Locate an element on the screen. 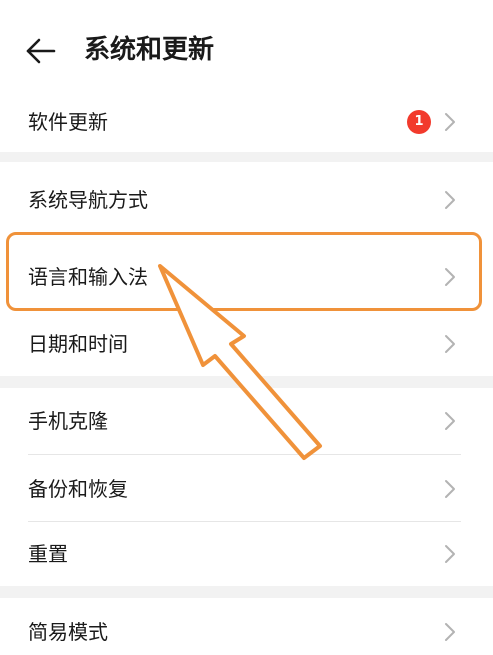 The width and height of the screenshot is (493, 655). arrow-left-icon is located at coordinates (41, 51).